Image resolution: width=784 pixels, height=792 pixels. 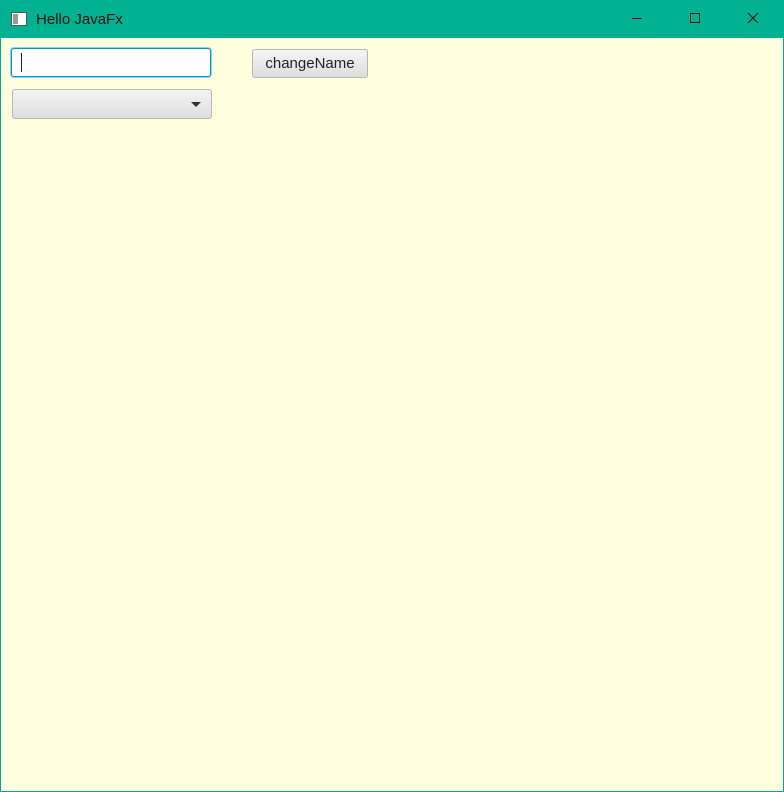 What do you see at coordinates (196, 104) in the screenshot?
I see `dropdown-arrow-icon` at bounding box center [196, 104].